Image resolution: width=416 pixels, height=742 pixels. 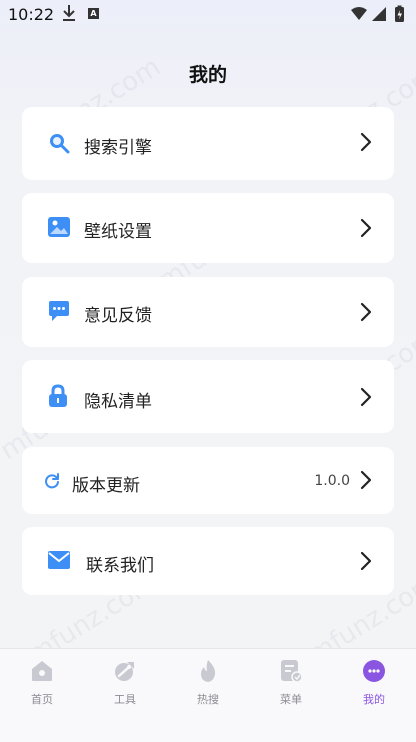 What do you see at coordinates (208, 561) in the screenshot?
I see `menu-item-contact-us: 联系我们` at bounding box center [208, 561].